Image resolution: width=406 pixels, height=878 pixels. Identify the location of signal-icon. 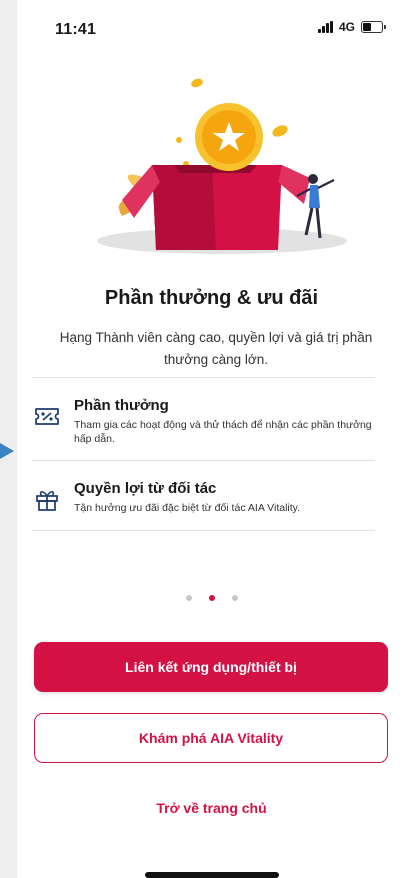
(325, 27).